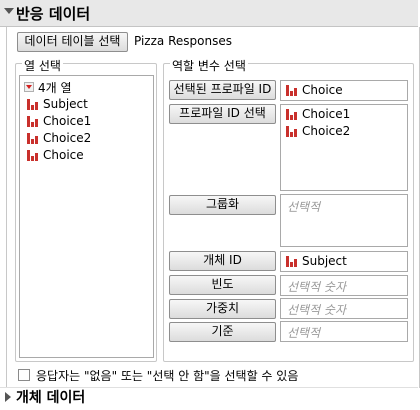  Describe the element at coordinates (55, 88) in the screenshot. I see `column-count-label: 4개 열` at that location.